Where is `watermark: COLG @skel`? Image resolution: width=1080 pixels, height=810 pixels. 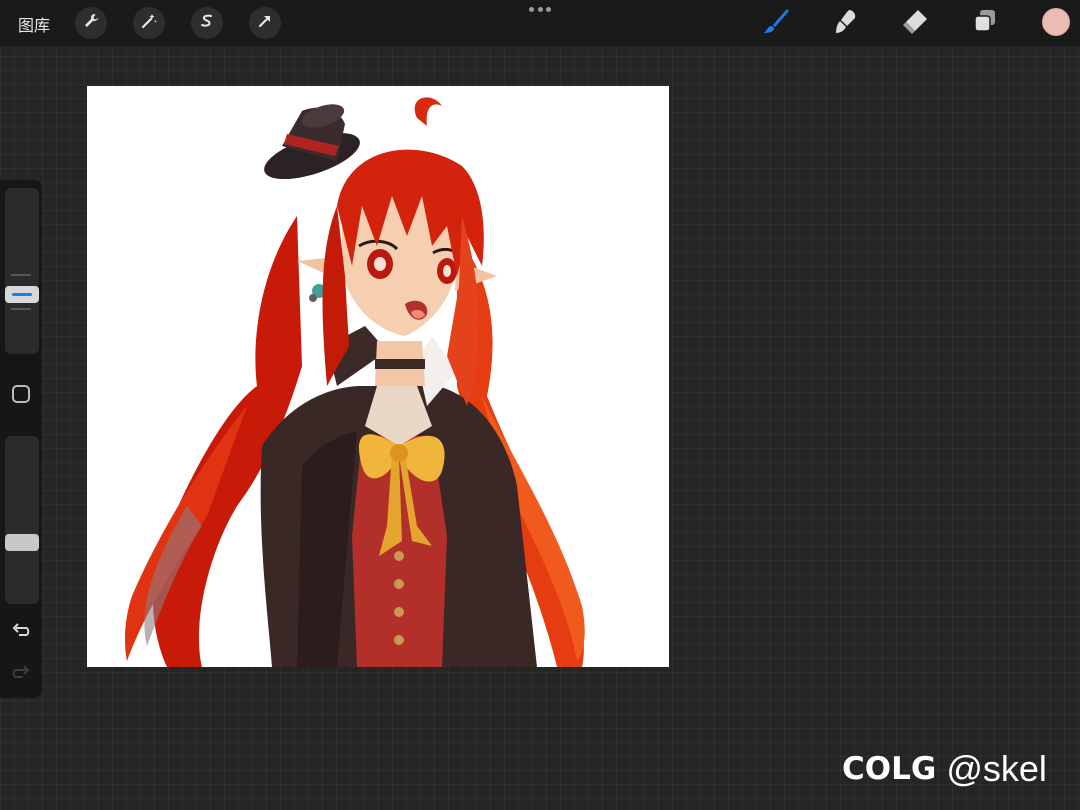 watermark: COLG @skel is located at coordinates (944, 769).